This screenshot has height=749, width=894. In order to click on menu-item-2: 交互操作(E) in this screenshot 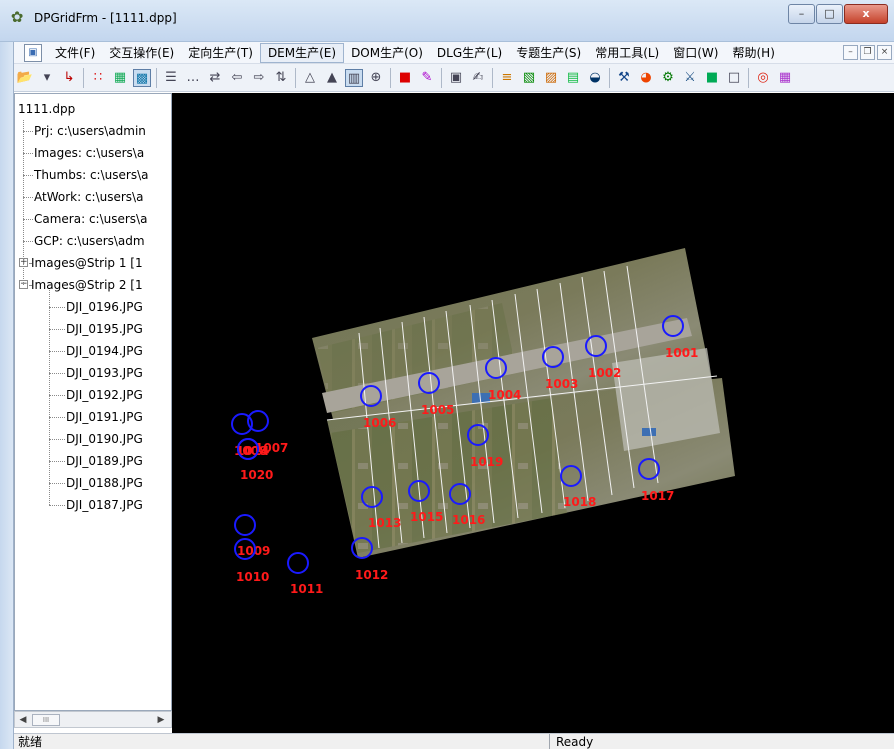, I will do `click(141, 53)`.